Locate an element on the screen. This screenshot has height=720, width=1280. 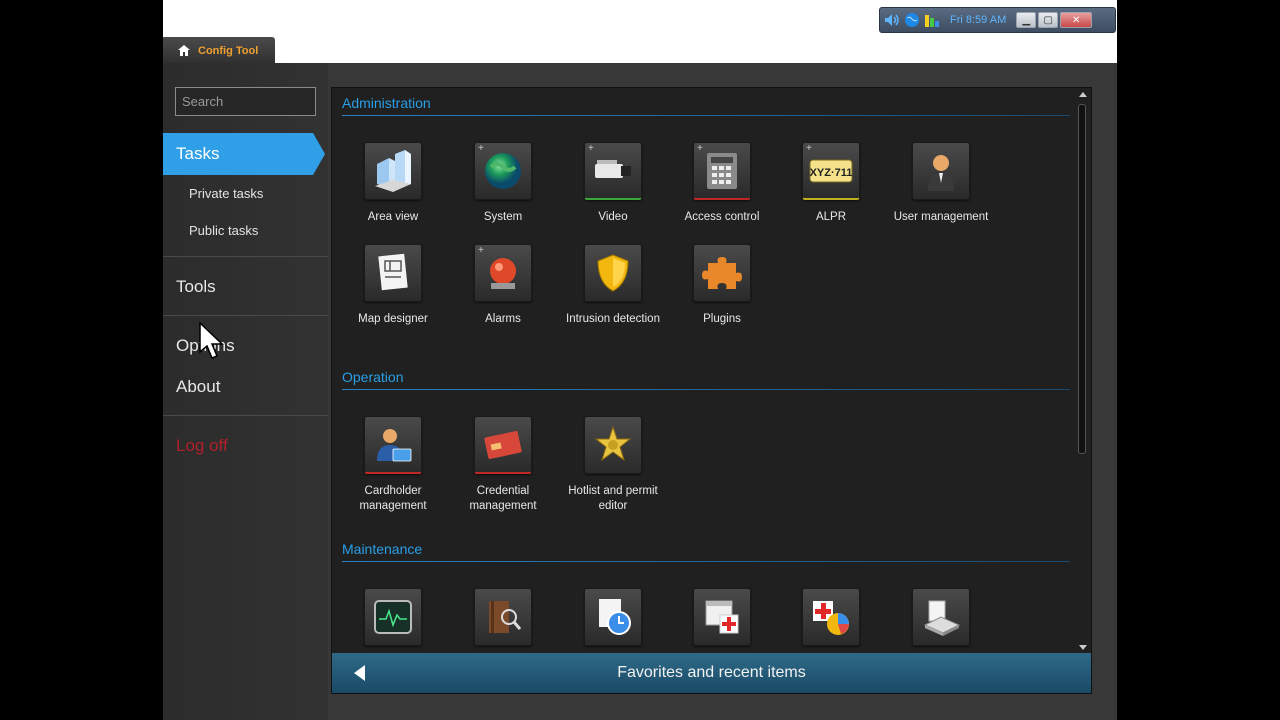
app-tab-config-tool: Config Tool is located at coordinates (219, 50).